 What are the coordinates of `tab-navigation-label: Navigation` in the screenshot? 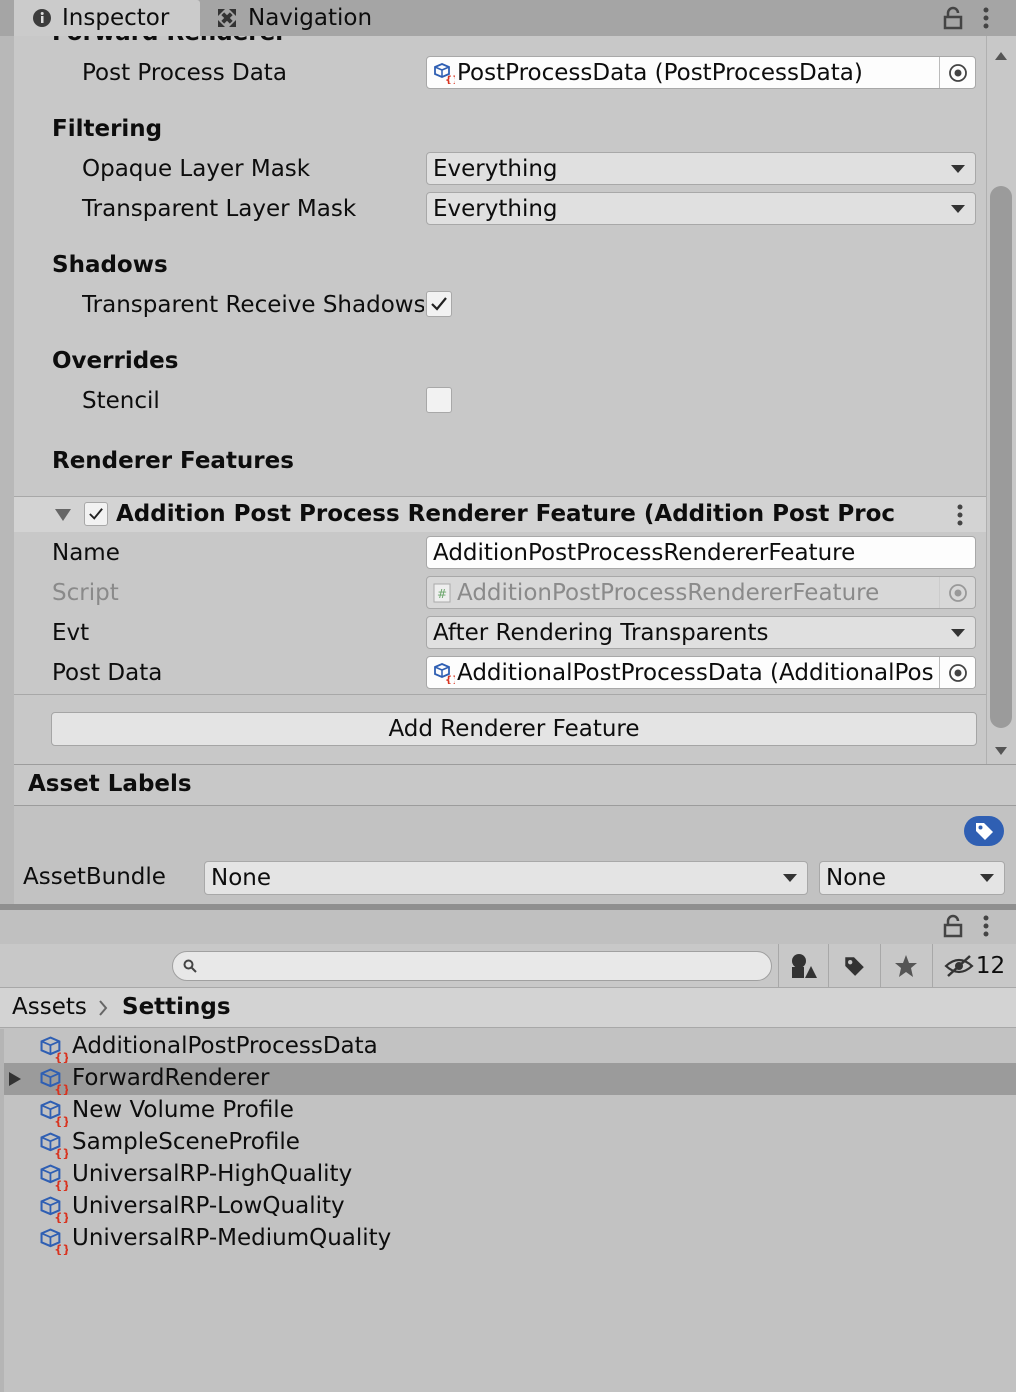 It's located at (310, 18).